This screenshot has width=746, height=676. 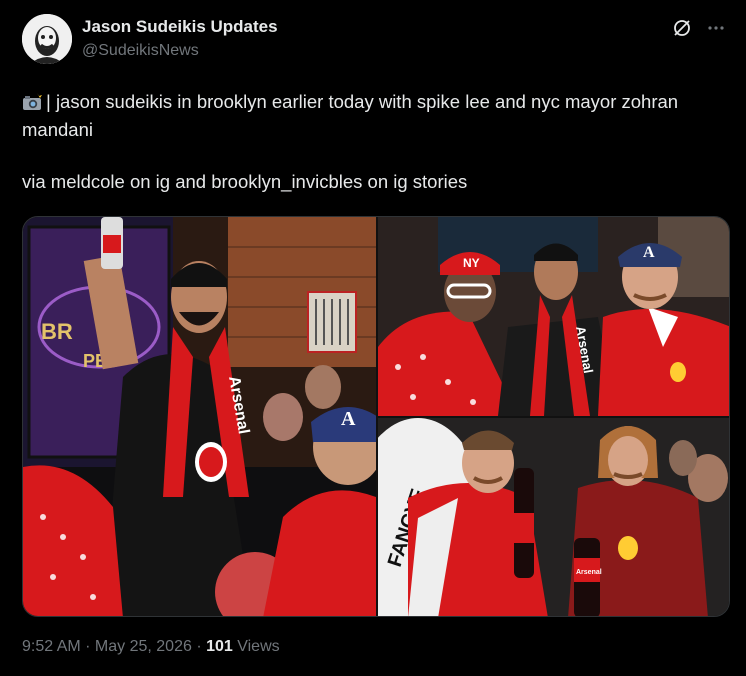 I want to click on more-icon, so click(x=716, y=29).